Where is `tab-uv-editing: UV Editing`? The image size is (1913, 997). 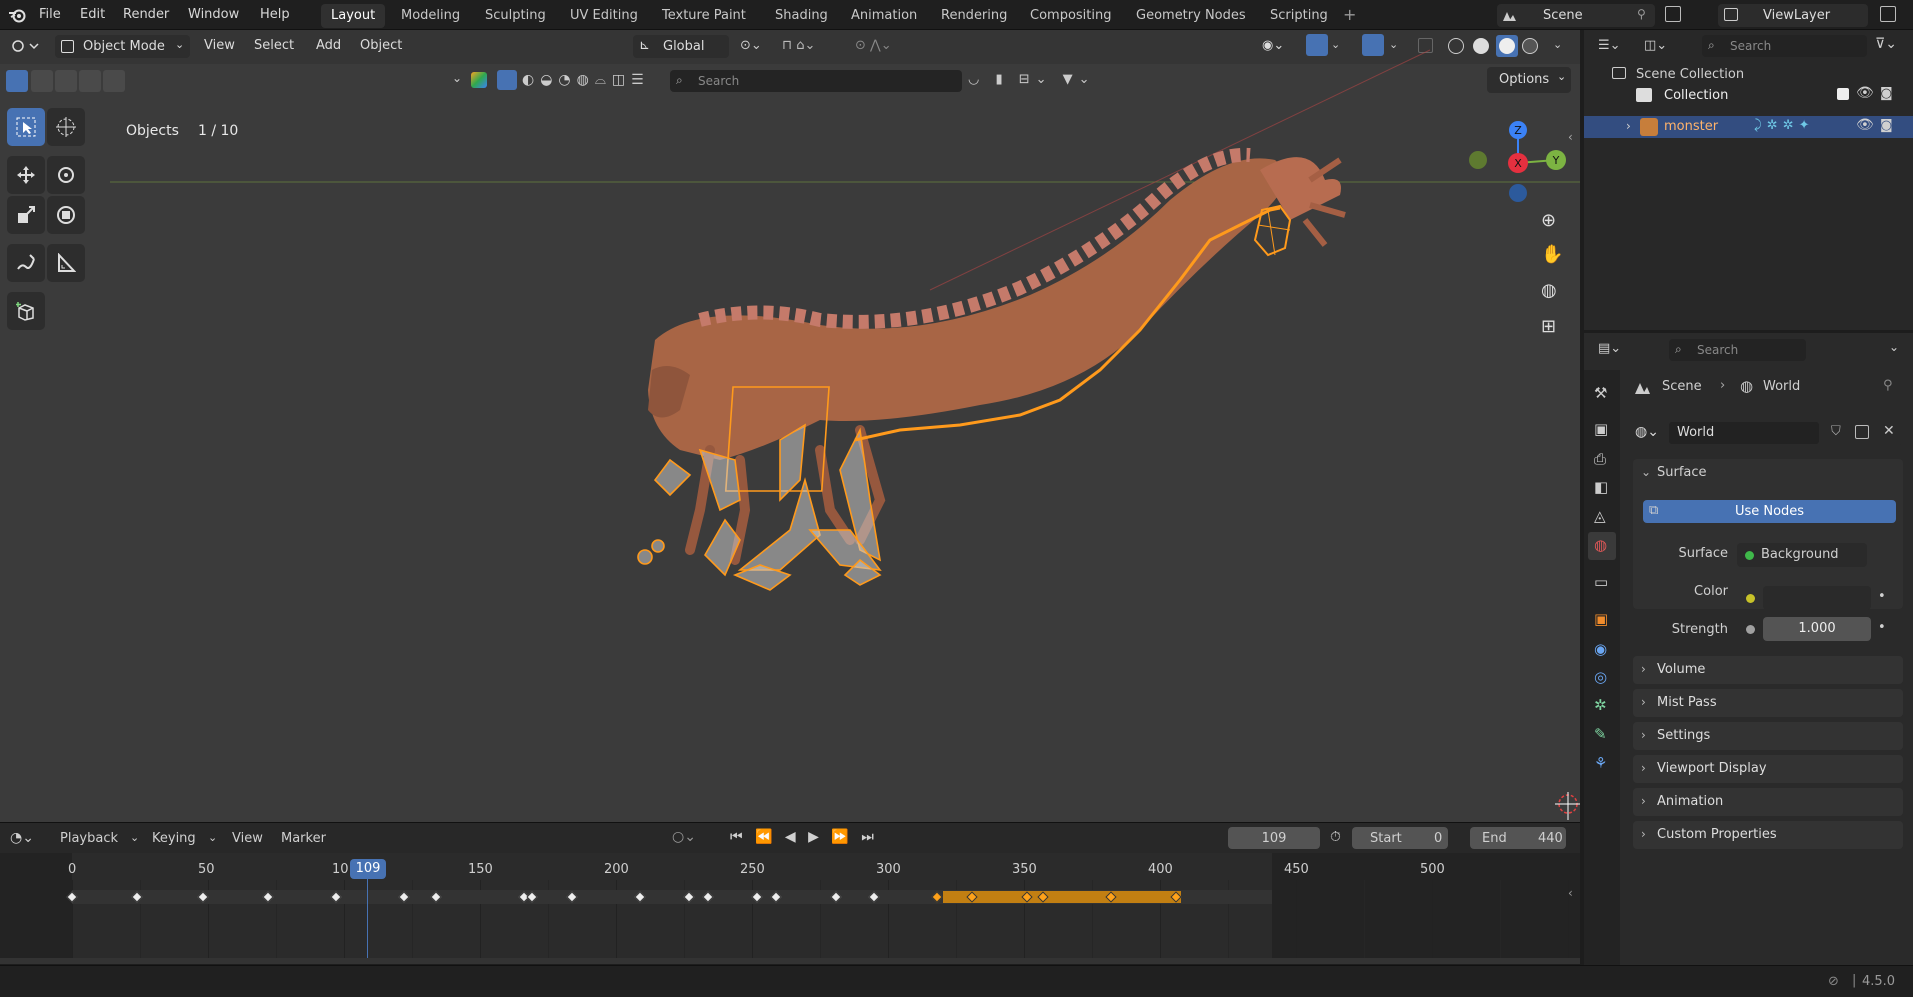 tab-uv-editing: UV Editing is located at coordinates (604, 16).